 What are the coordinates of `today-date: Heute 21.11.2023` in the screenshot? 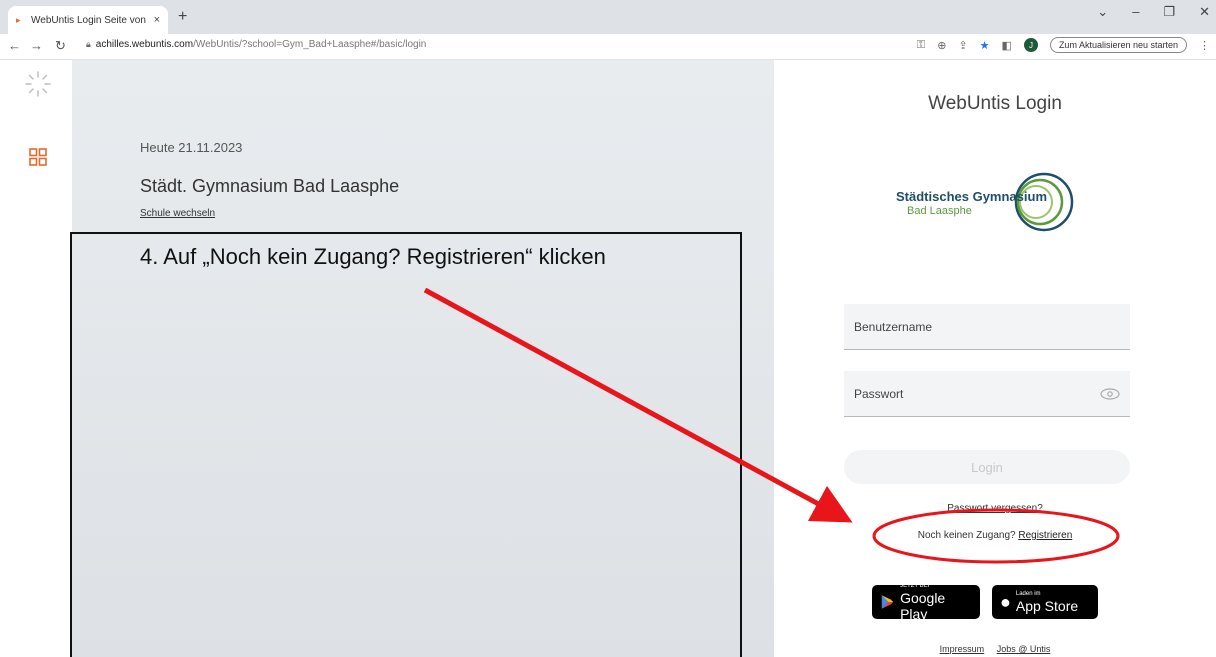 It's located at (191, 147).